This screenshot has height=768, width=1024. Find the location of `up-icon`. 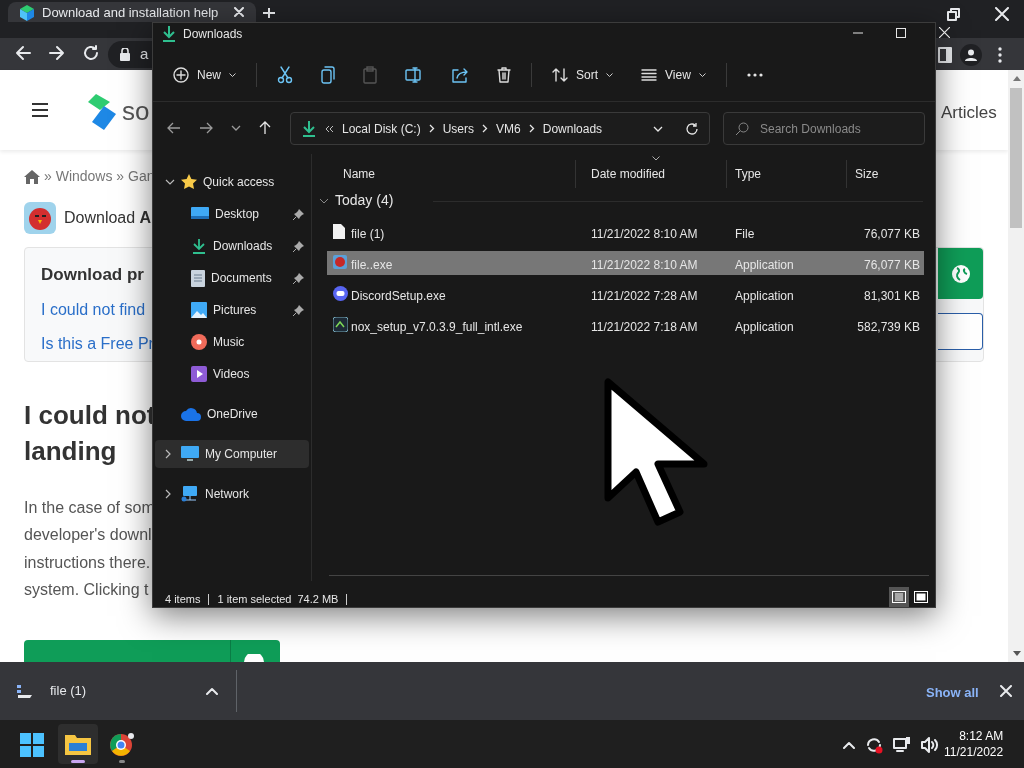

up-icon is located at coordinates (265, 128).